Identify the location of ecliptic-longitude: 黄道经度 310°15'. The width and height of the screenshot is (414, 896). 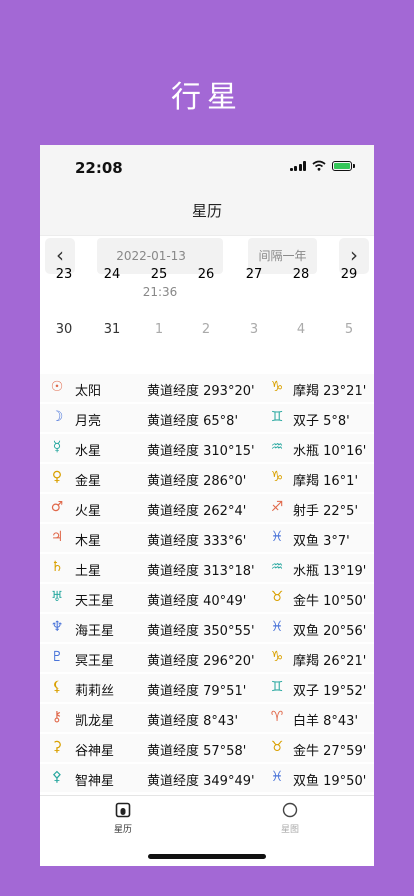
(201, 451).